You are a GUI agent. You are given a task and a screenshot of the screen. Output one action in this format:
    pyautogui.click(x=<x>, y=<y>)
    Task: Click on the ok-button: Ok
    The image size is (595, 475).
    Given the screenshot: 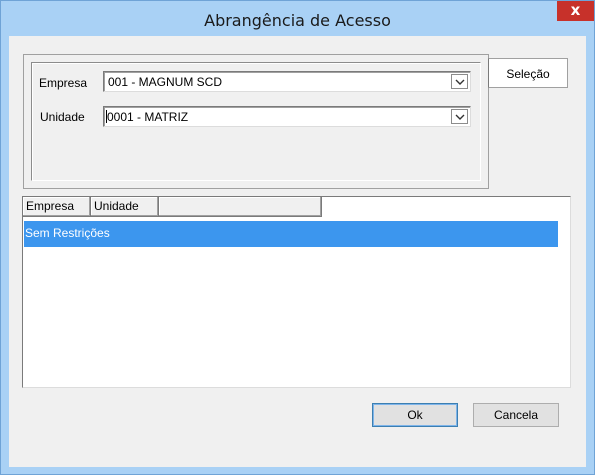 What is the action you would take?
    pyautogui.click(x=415, y=415)
    